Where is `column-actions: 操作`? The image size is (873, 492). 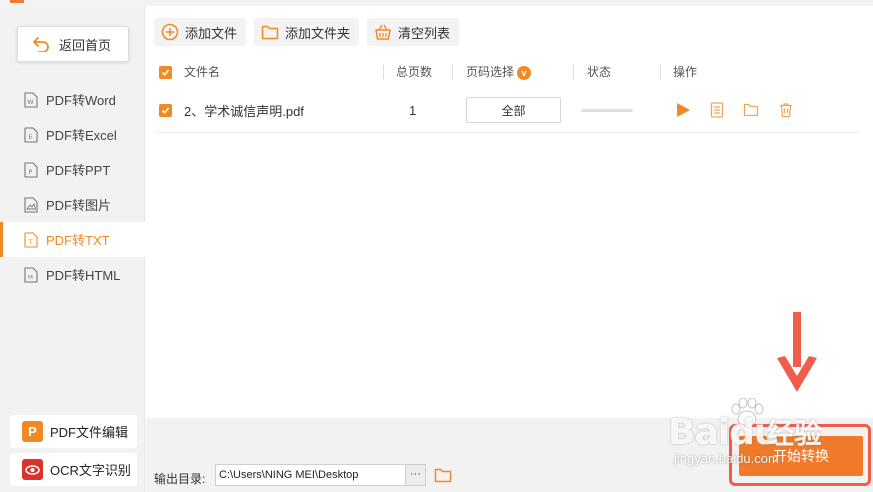 column-actions: 操作 is located at coordinates (685, 72).